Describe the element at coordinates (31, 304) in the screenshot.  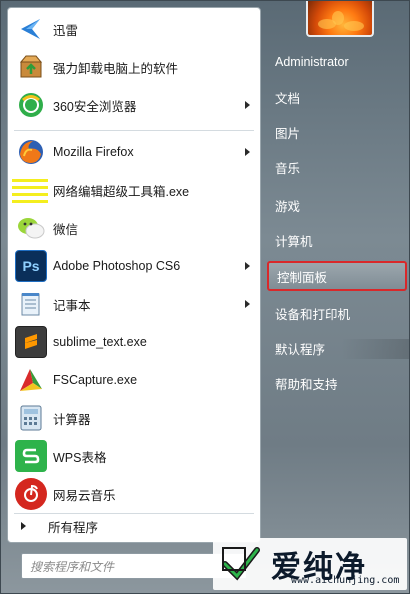
I see `notepad-icon` at that location.